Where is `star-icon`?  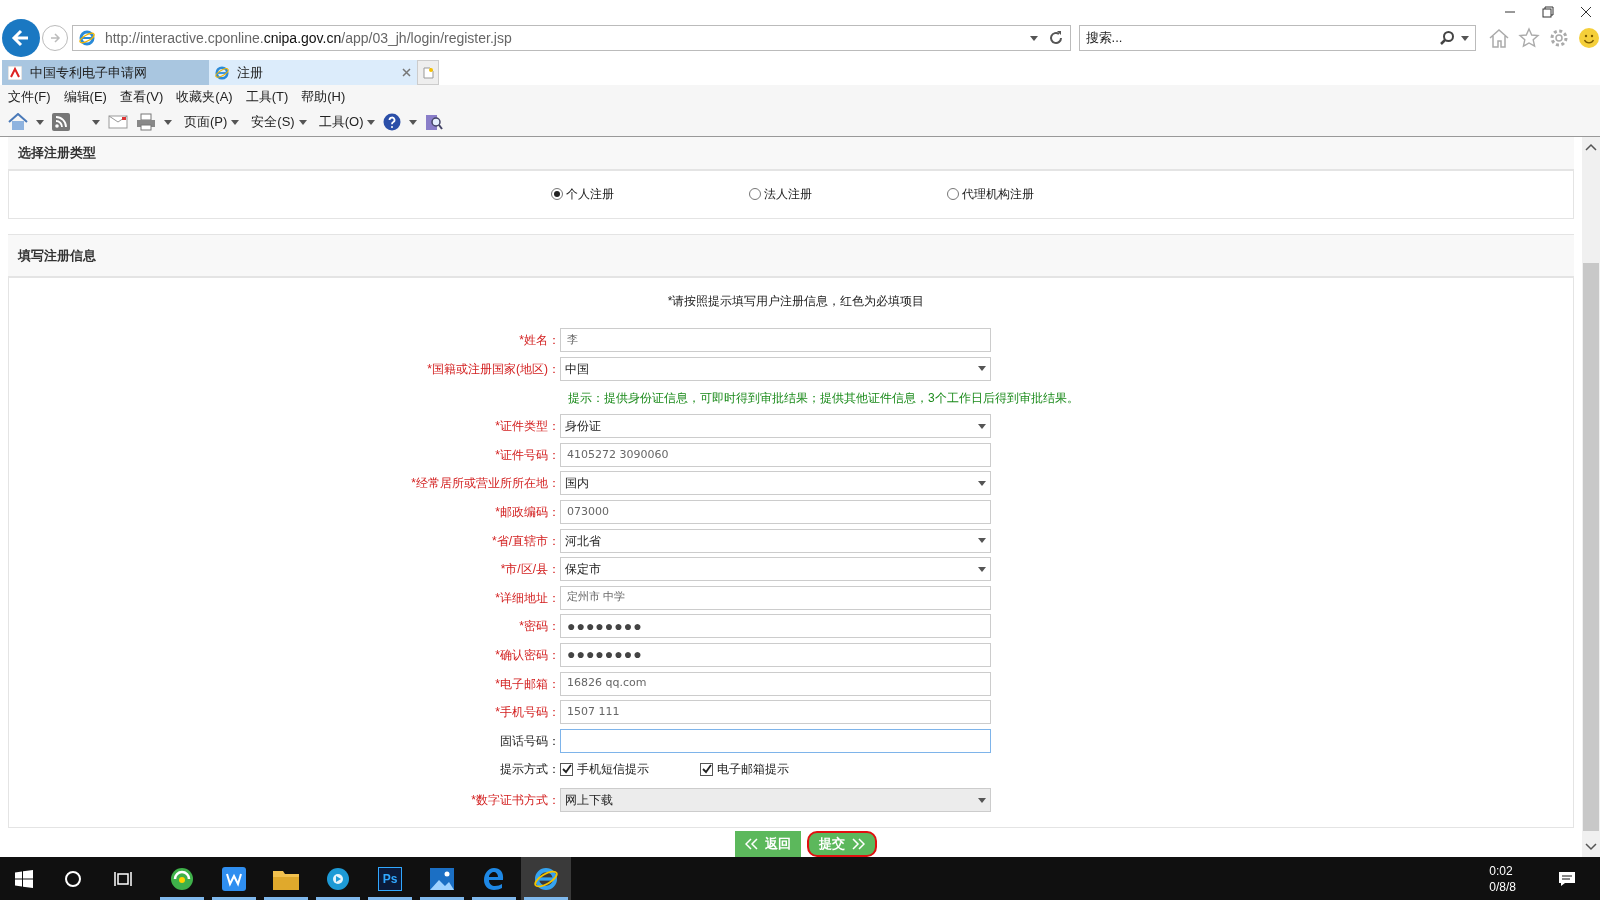
star-icon is located at coordinates (1529, 38).